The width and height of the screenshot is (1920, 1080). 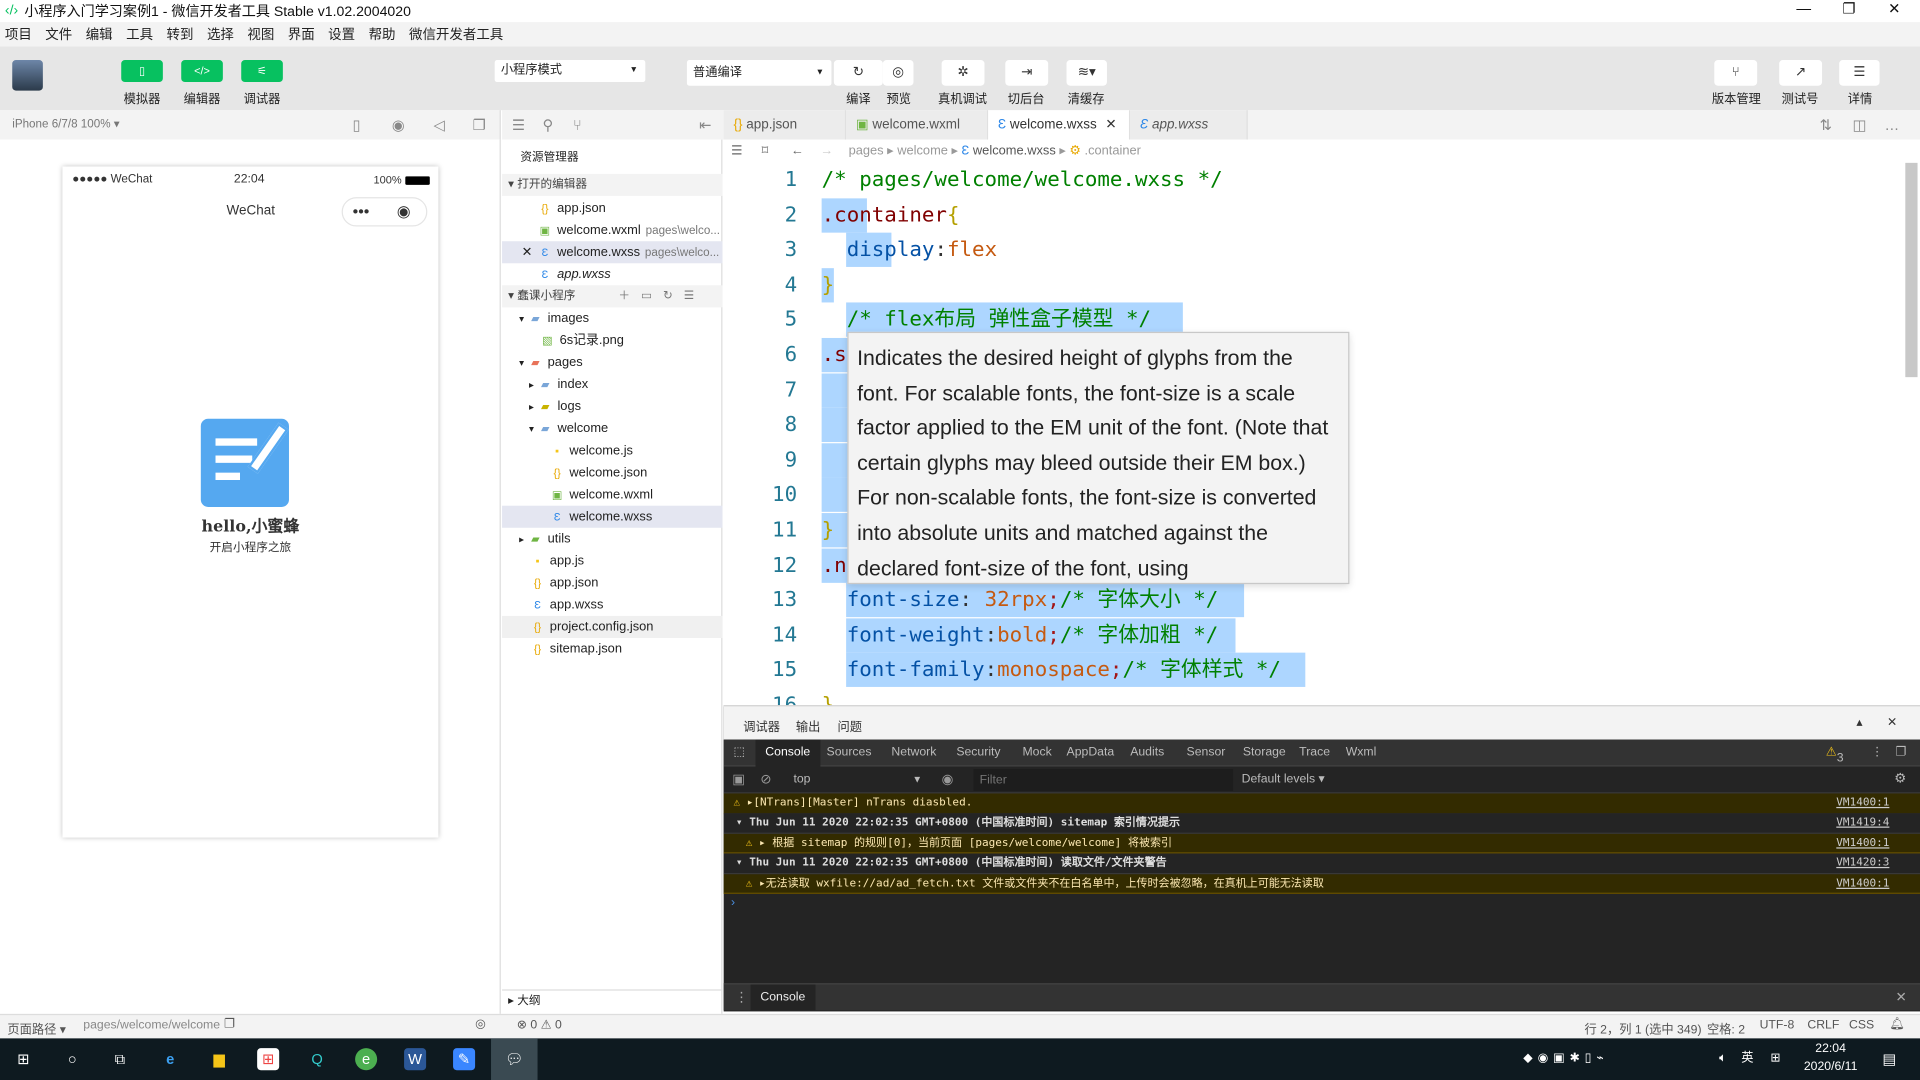 What do you see at coordinates (357, 124) in the screenshot?
I see `phone-icon: ▯` at bounding box center [357, 124].